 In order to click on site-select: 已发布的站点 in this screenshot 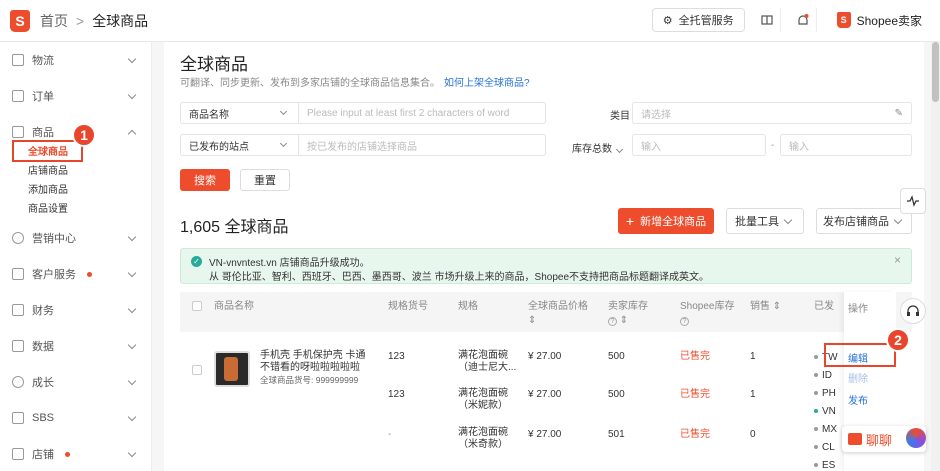, I will do `click(240, 145)`.